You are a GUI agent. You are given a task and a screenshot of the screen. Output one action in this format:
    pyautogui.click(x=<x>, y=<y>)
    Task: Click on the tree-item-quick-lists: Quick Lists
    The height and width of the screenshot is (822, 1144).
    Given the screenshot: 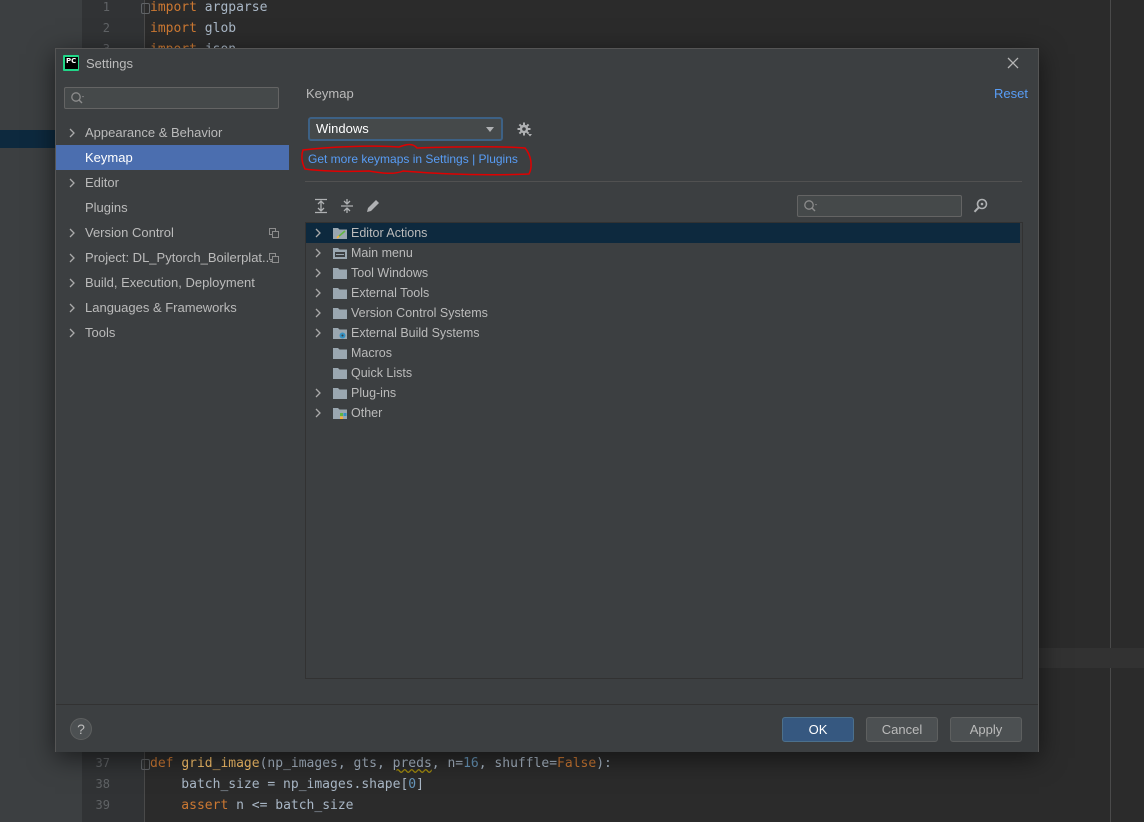 What is the action you would take?
    pyautogui.click(x=663, y=373)
    